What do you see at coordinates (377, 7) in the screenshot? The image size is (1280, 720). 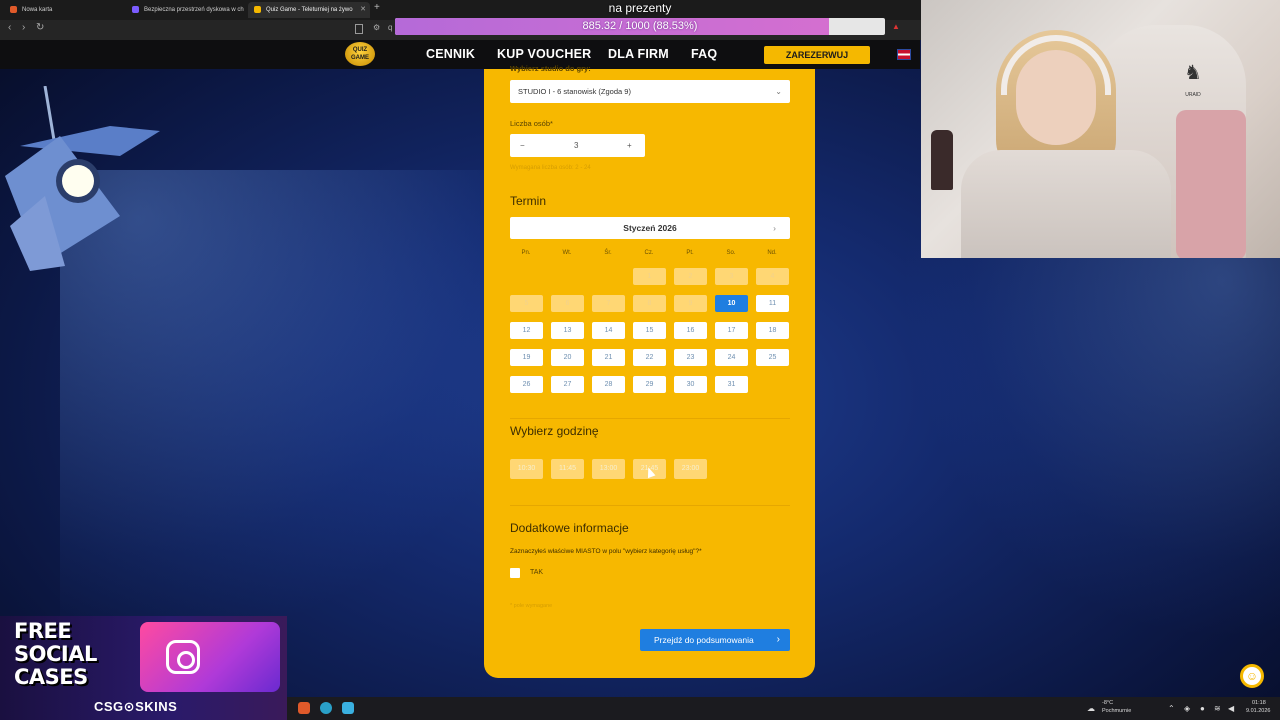 I see `new-tab-button: +` at bounding box center [377, 7].